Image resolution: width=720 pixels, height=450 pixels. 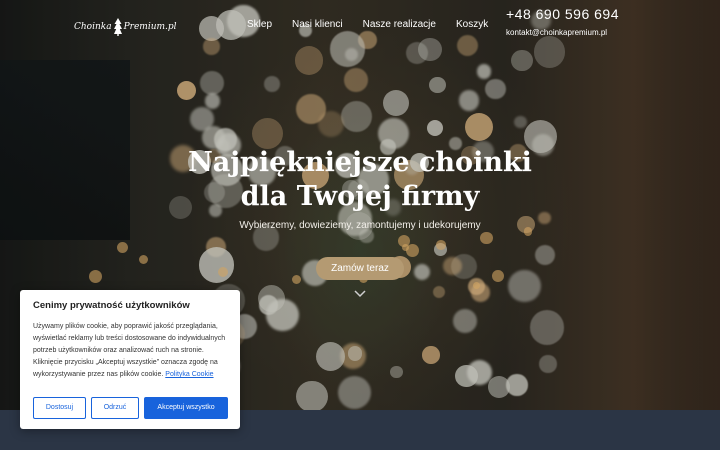 What do you see at coordinates (59, 408) in the screenshot?
I see `customize-button: Dostosuj` at bounding box center [59, 408].